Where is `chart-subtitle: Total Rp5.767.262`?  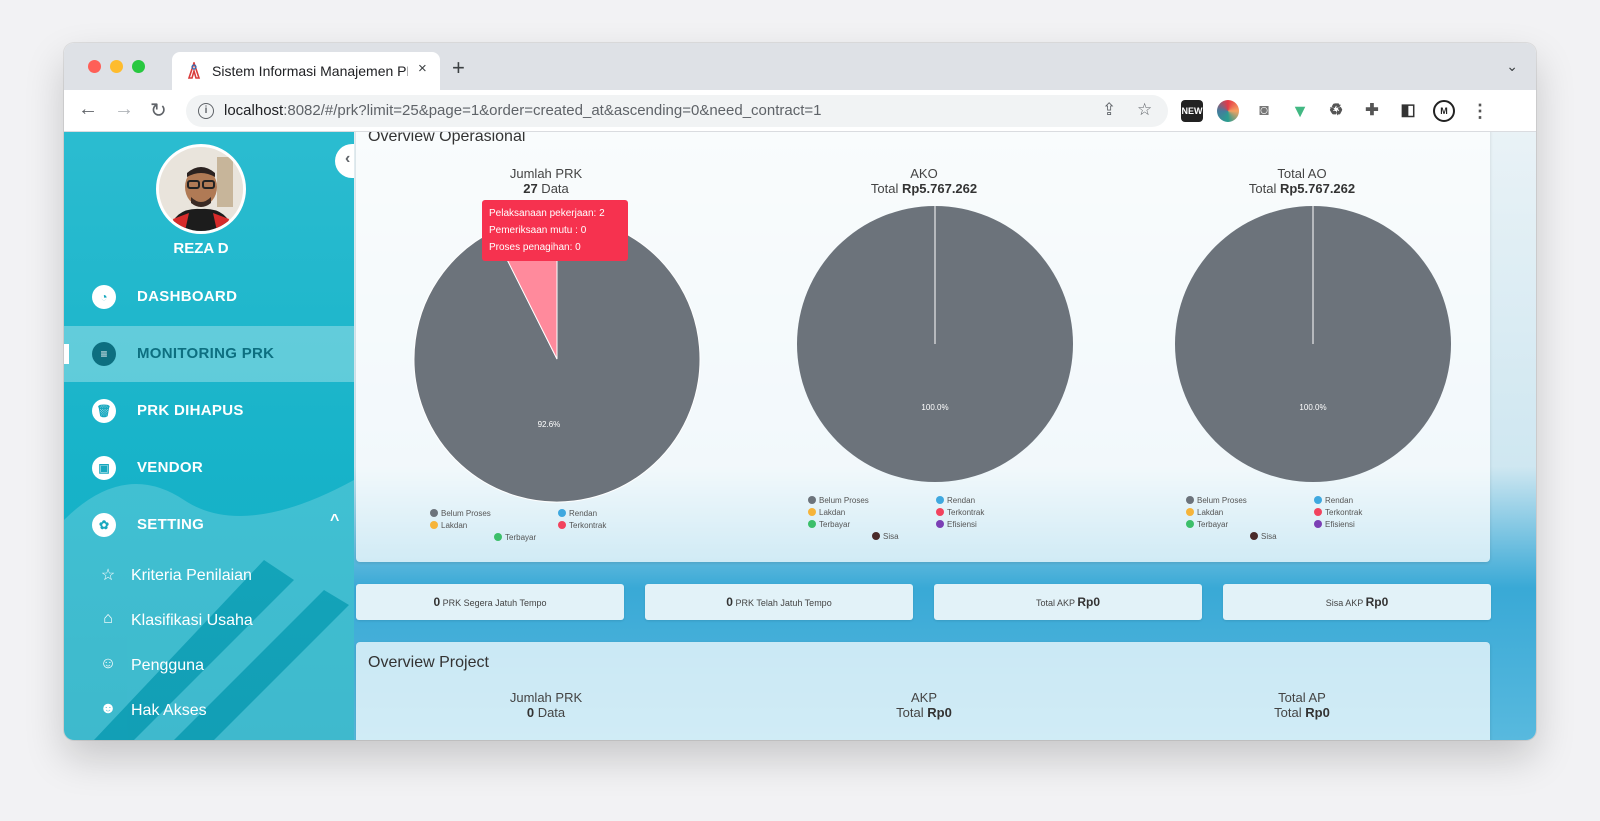 chart-subtitle: Total Rp5.767.262 is located at coordinates (1302, 188).